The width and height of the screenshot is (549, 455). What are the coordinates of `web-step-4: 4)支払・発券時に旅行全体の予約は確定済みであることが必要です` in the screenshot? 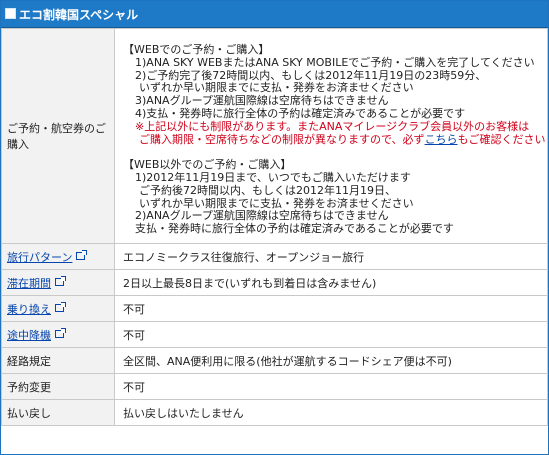 It's located at (300, 113).